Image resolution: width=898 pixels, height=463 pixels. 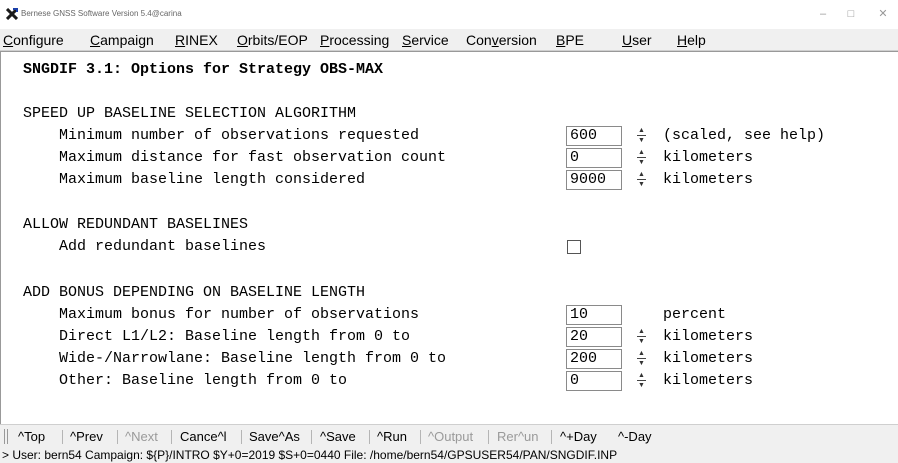 I want to click on top-button: ^Top, so click(x=31, y=436).